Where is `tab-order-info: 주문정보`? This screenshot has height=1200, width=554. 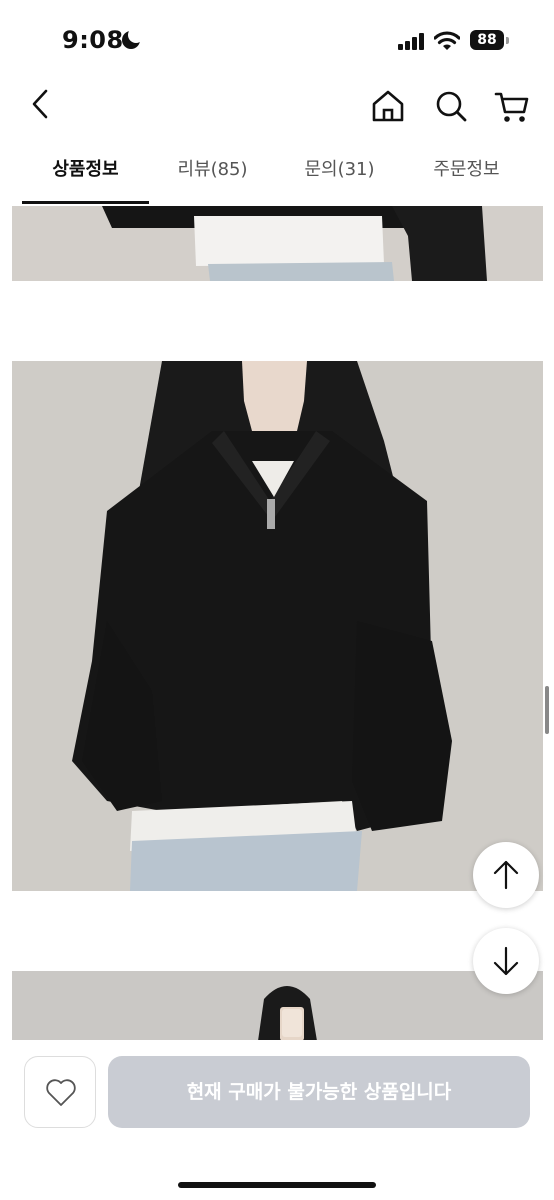
tab-order-info: 주문정보 is located at coordinates (466, 173).